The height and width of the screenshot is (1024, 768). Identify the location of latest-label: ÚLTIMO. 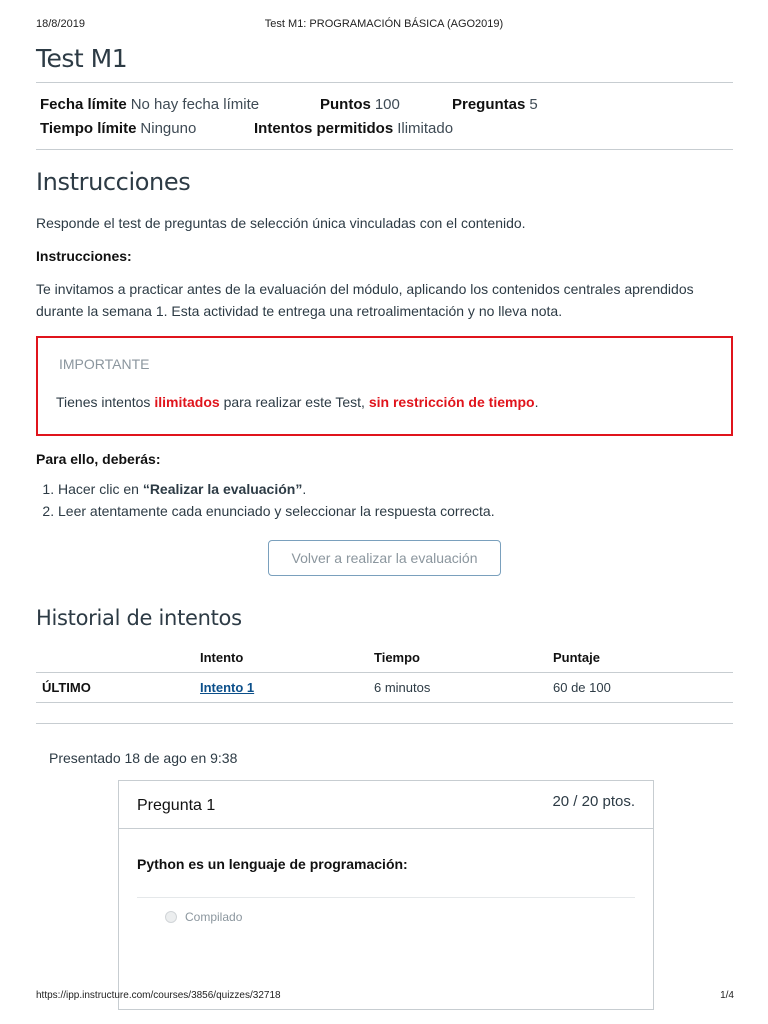
(118, 687).